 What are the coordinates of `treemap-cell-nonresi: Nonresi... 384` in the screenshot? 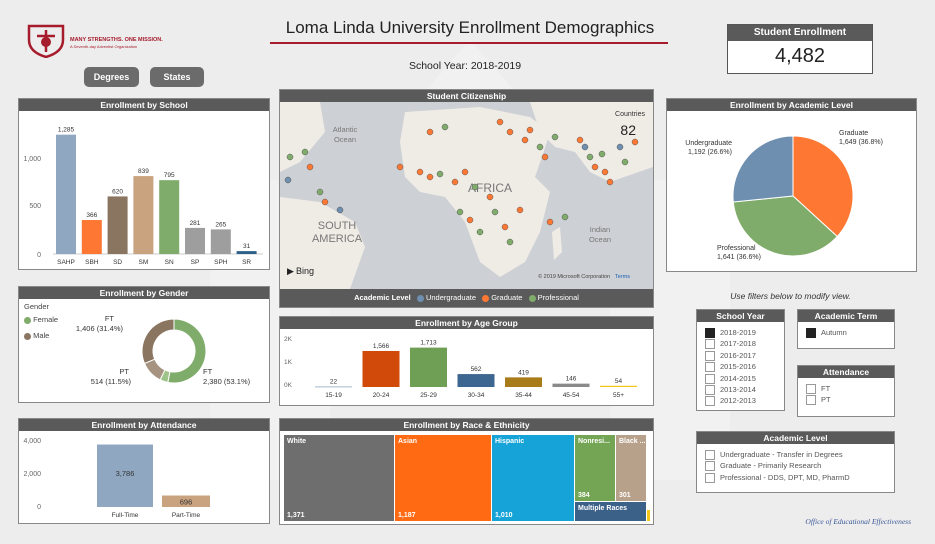 It's located at (595, 468).